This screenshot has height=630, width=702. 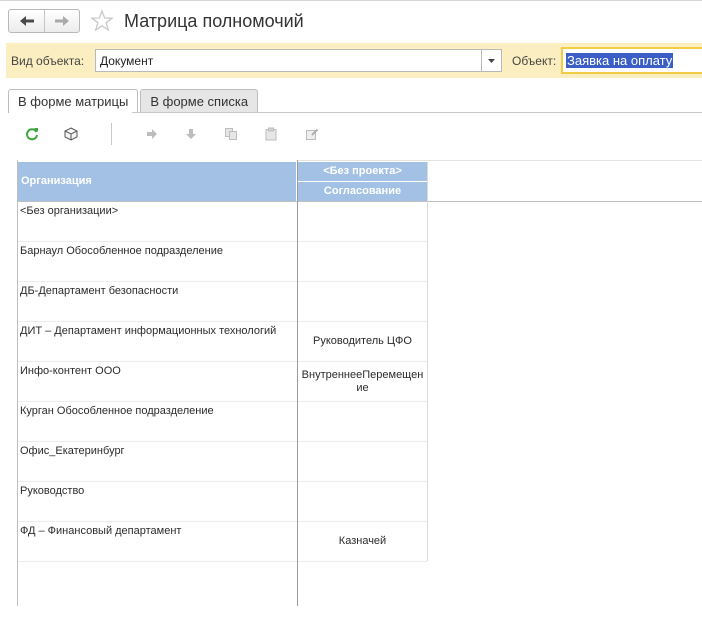 What do you see at coordinates (362, 341) in the screenshot?
I see `authority-cell: Руководитель ЦФО` at bounding box center [362, 341].